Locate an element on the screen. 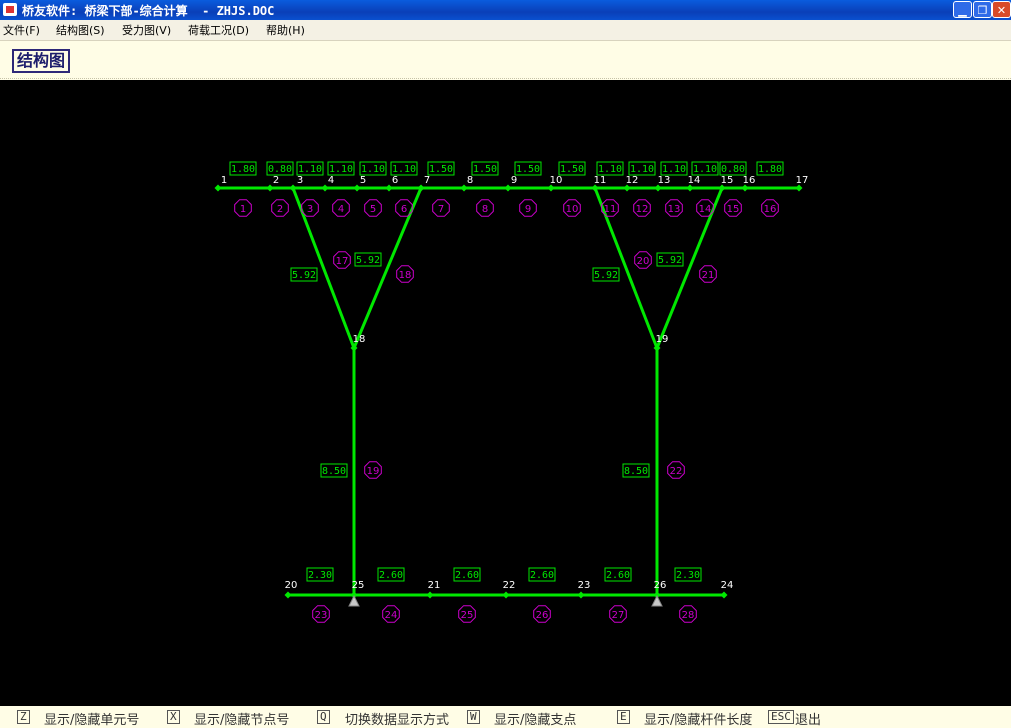 This screenshot has width=1011, height=728. menu-file: 文件(F) is located at coordinates (21, 30).